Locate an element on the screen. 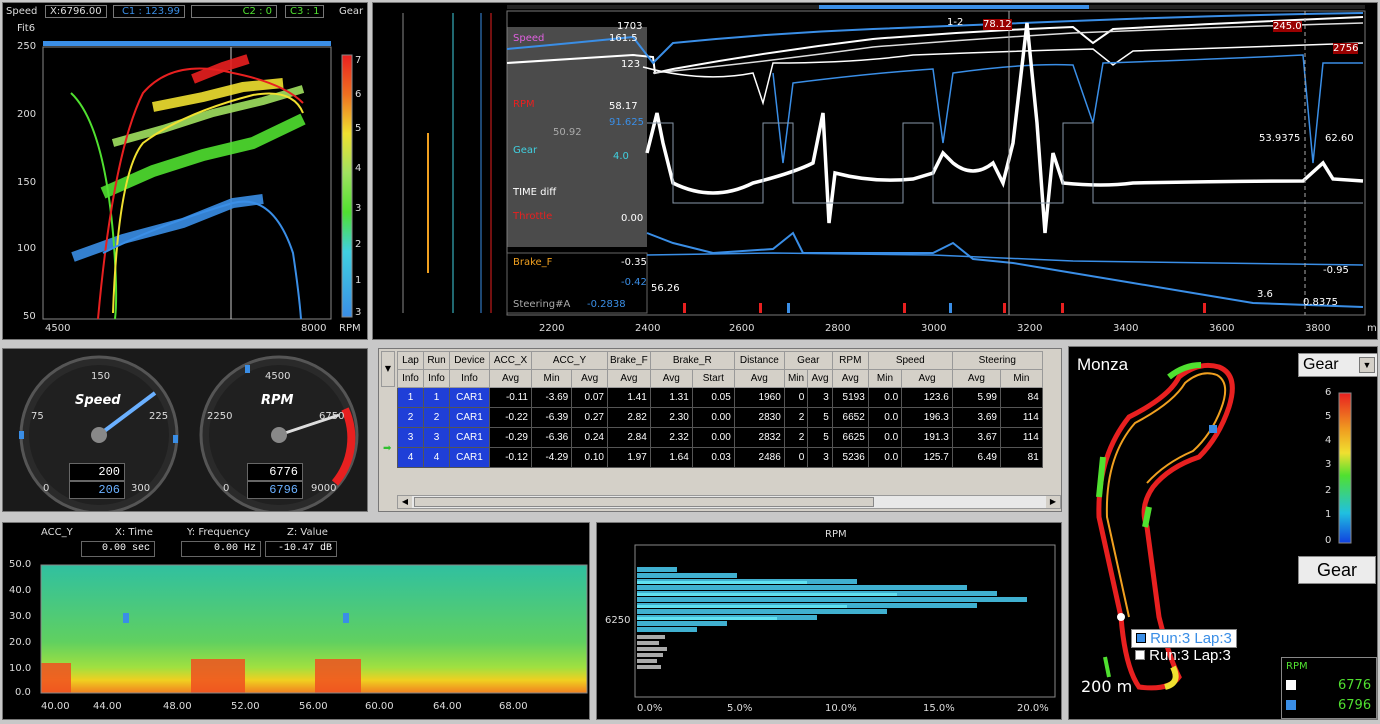 Image resolution: width=1380 pixels, height=724 pixels. col-header: Speed is located at coordinates (910, 360).